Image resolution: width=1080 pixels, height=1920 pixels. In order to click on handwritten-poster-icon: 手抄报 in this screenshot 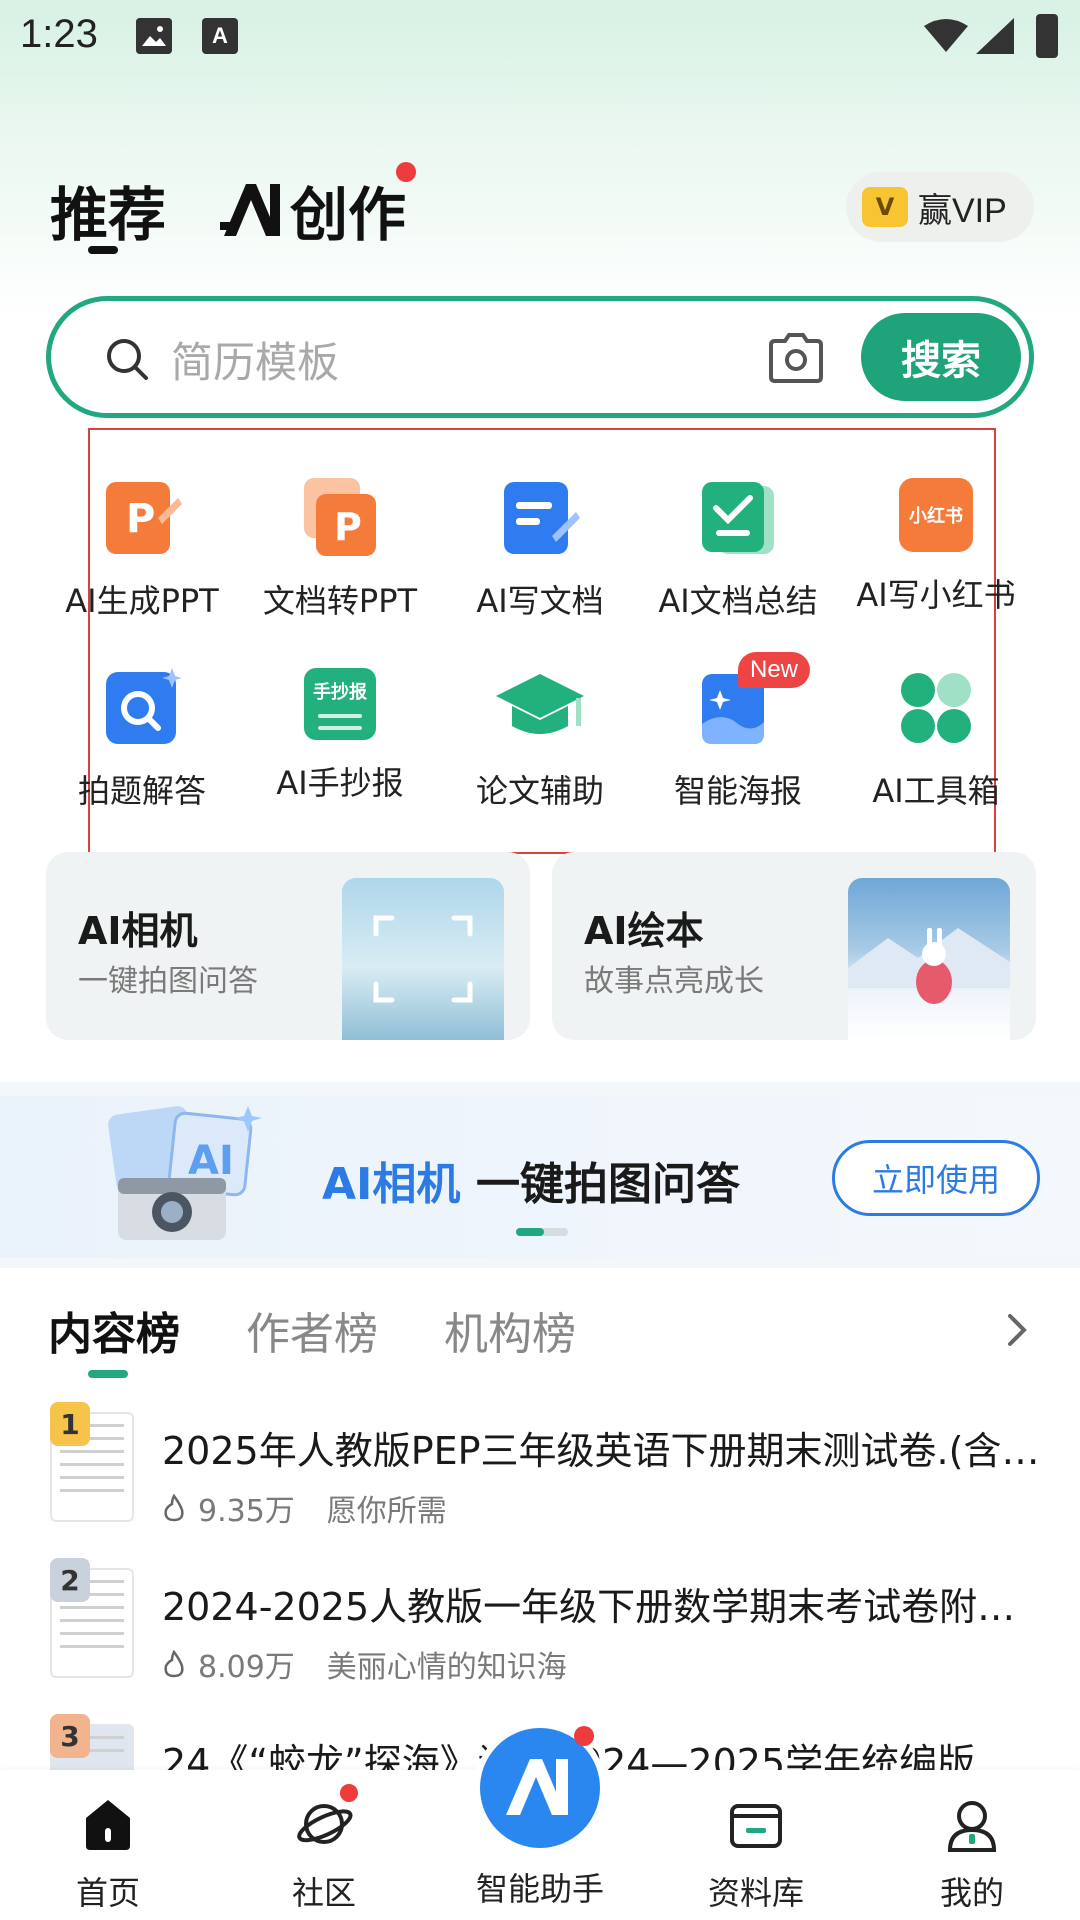, I will do `click(340, 704)`.